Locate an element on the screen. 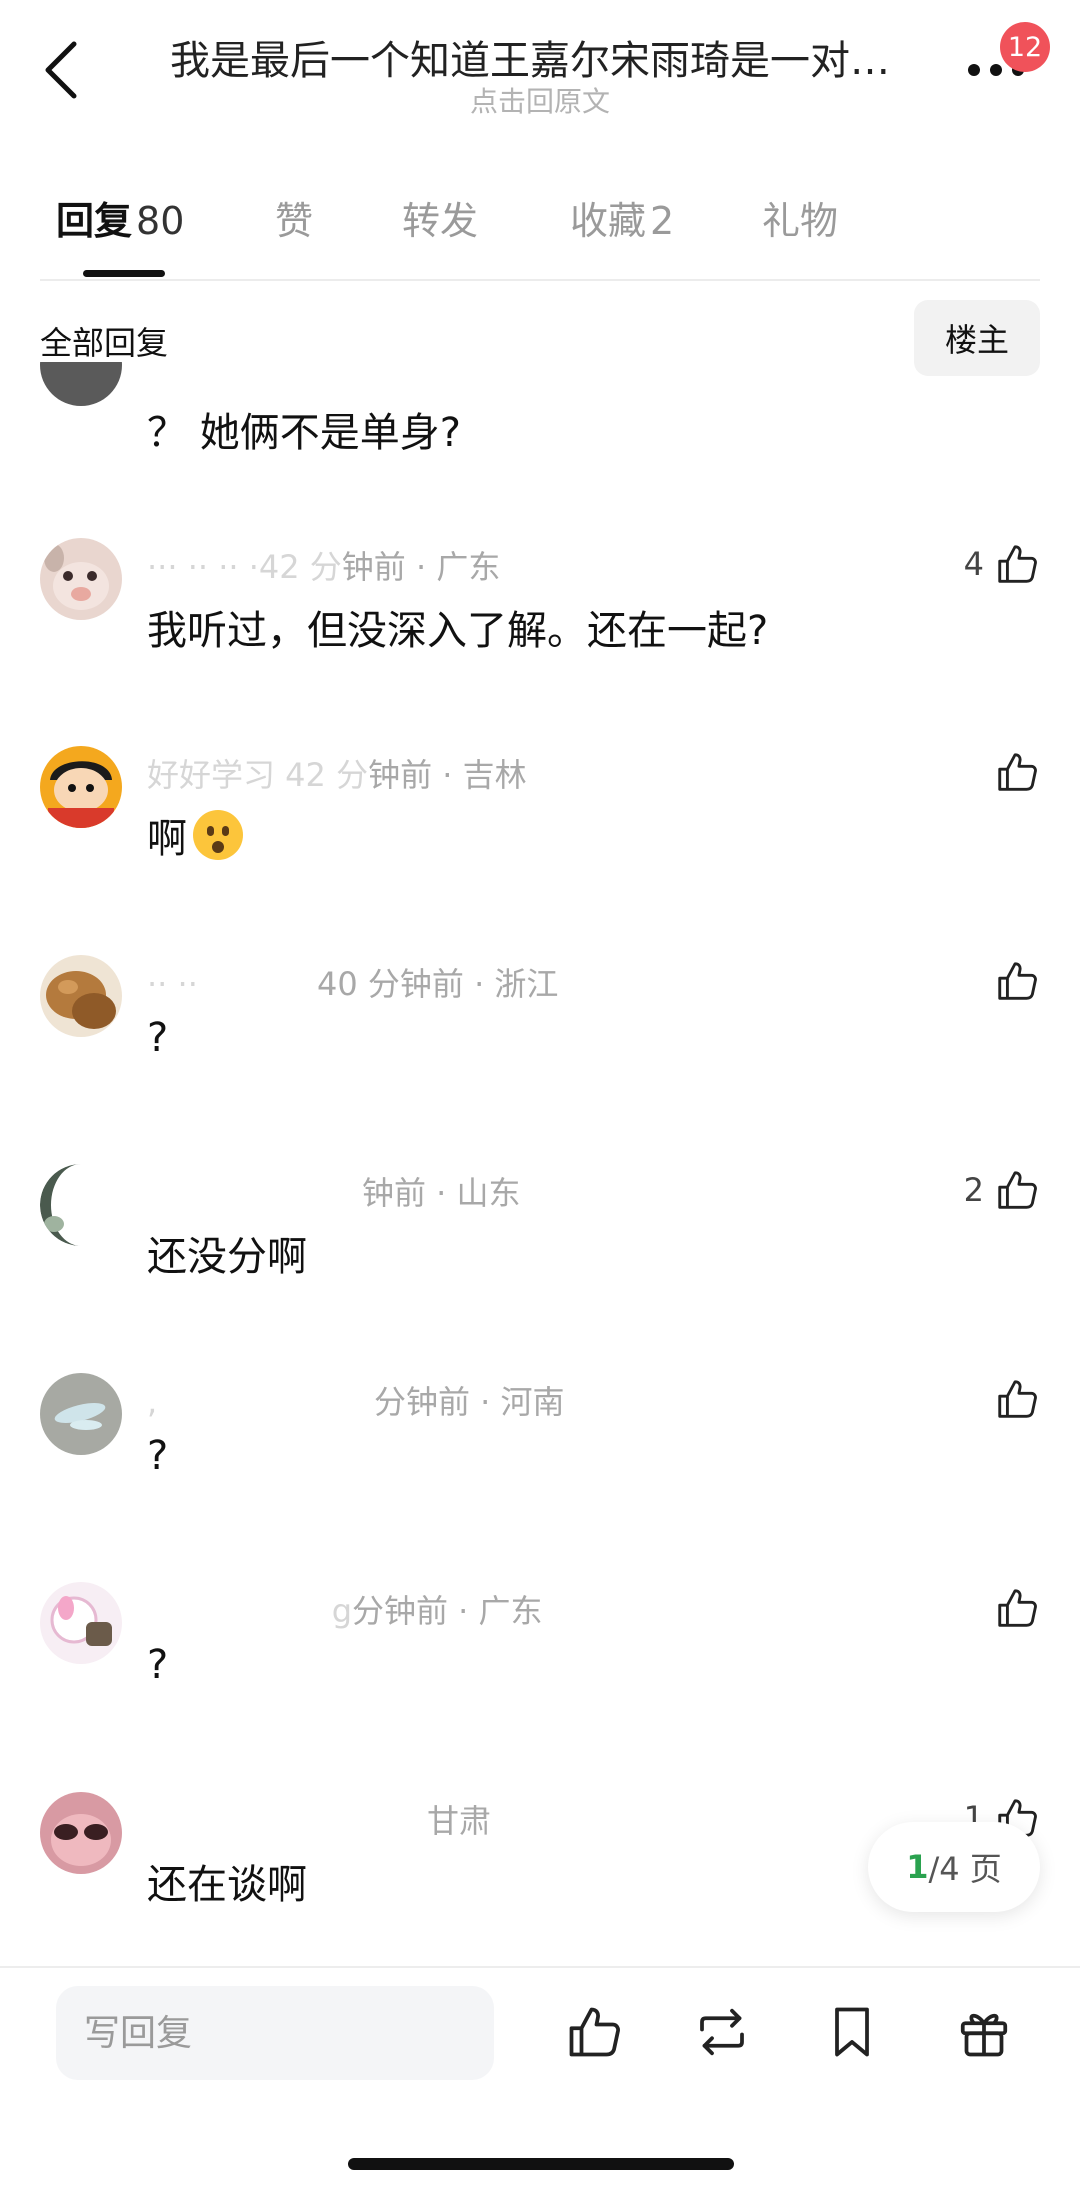 Image resolution: width=1080 pixels, height=2193 pixels. current-page: 1 is located at coordinates (917, 1867).